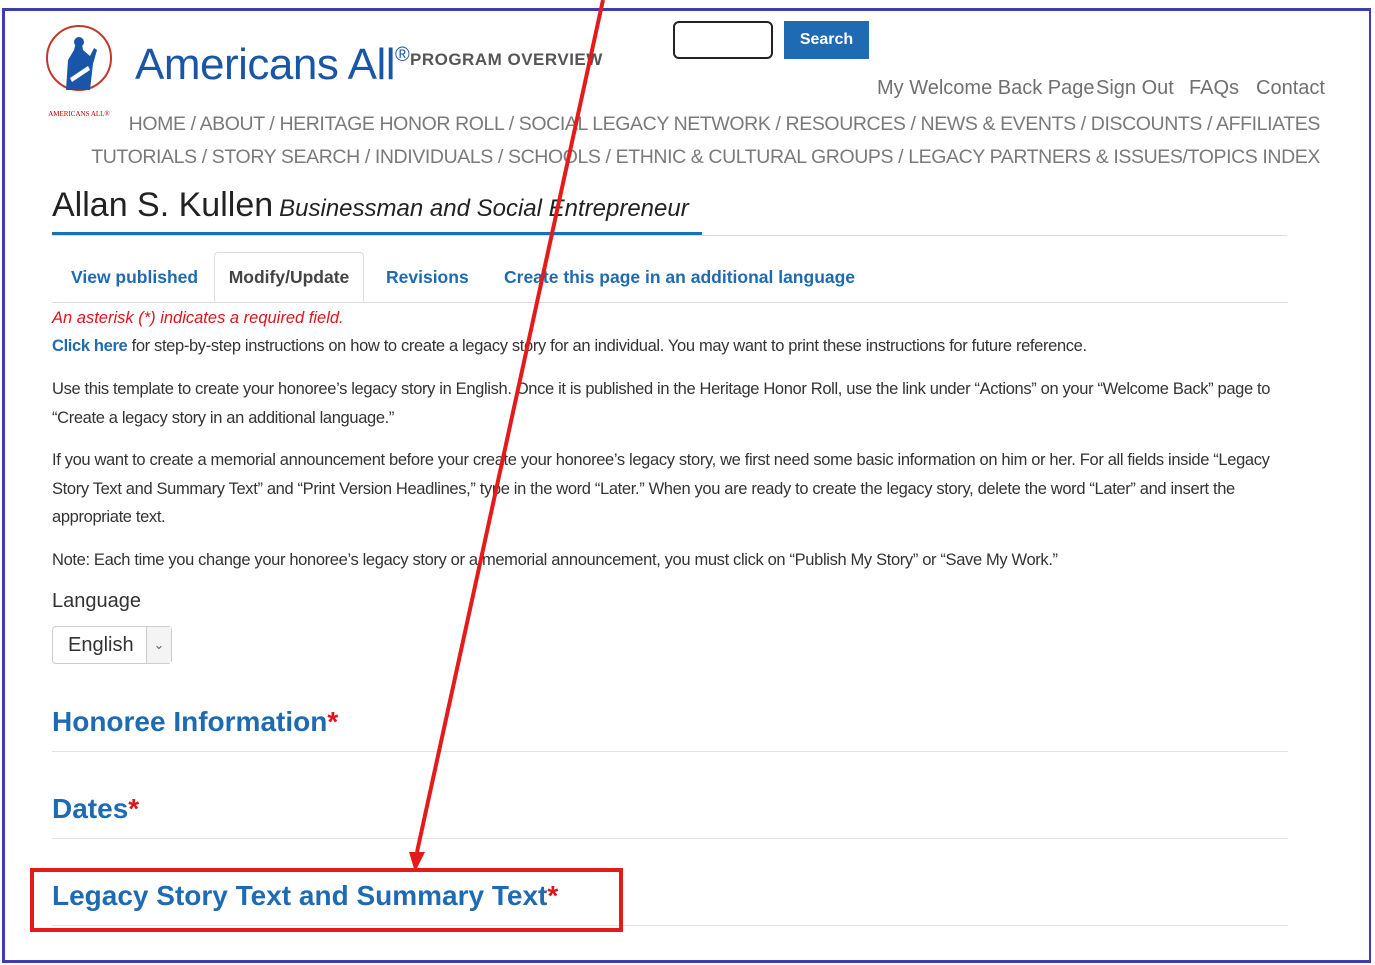 The width and height of the screenshot is (1375, 965). What do you see at coordinates (645, 124) in the screenshot?
I see `nav-social-legacy-network: SOCIAL LEGACY NETWORK` at bounding box center [645, 124].